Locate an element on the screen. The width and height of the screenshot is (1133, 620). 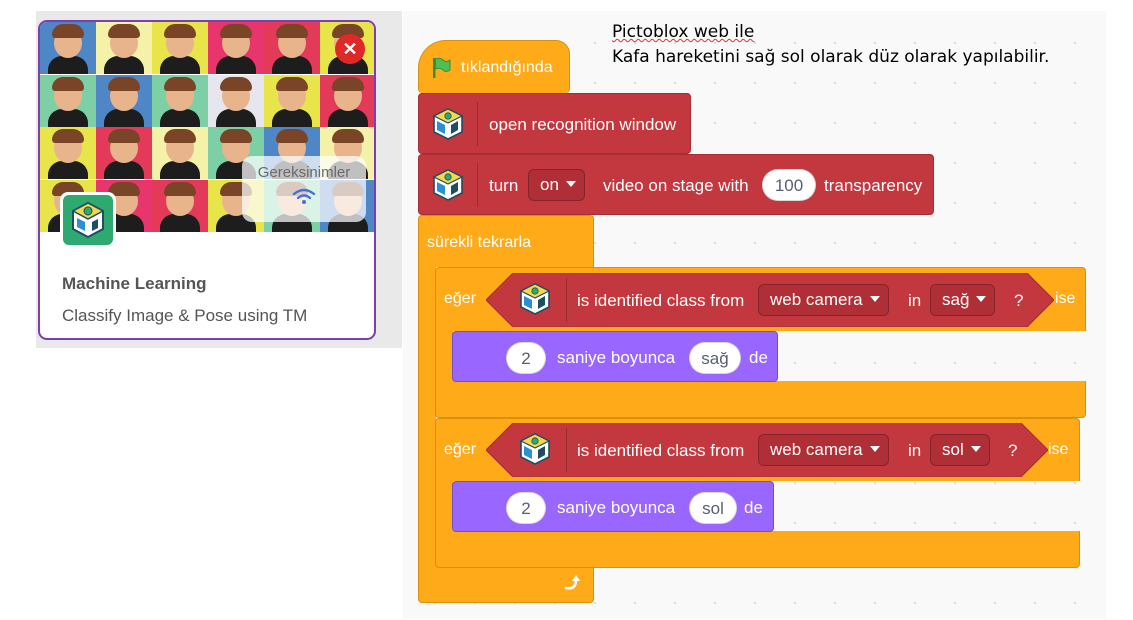
wifi-icon is located at coordinates (304, 196).